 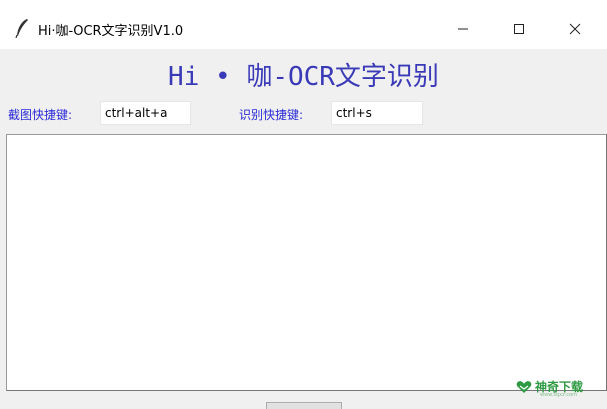 I want to click on screenshot-hotkey-input, so click(x=145, y=113).